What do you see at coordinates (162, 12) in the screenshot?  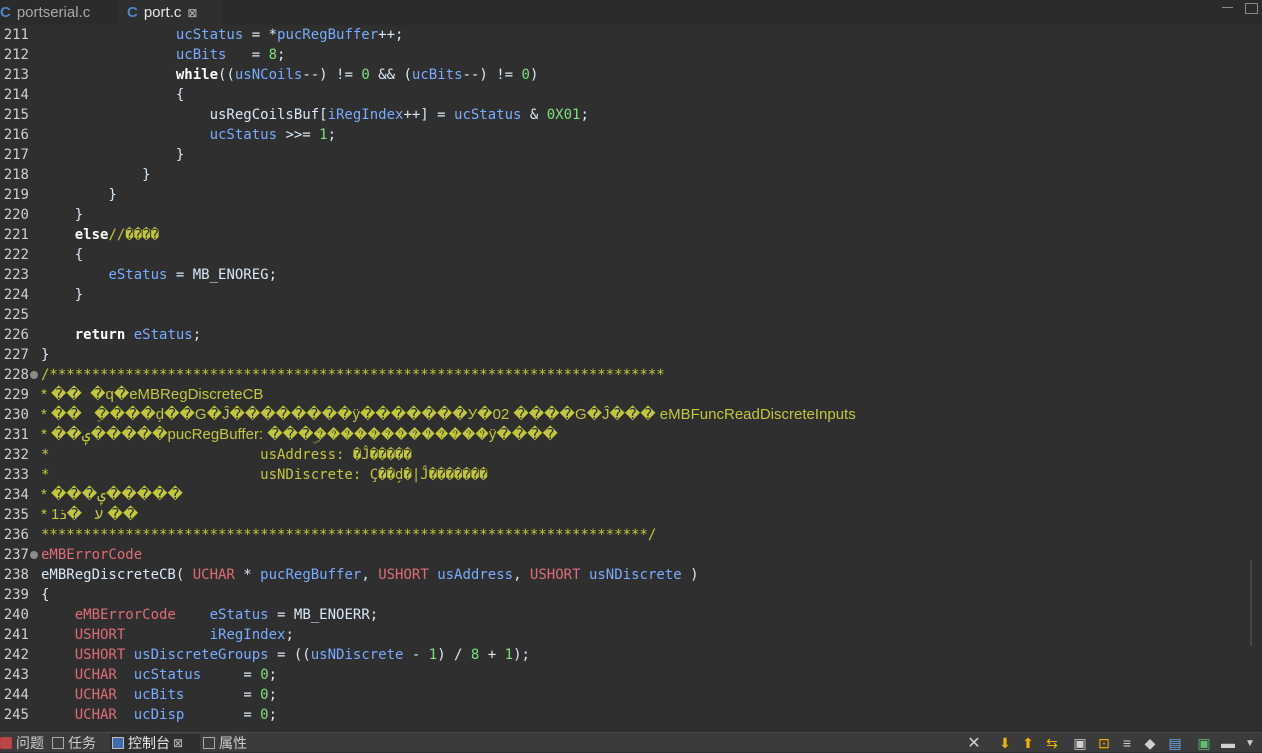 I see `tab-label: port.c` at bounding box center [162, 12].